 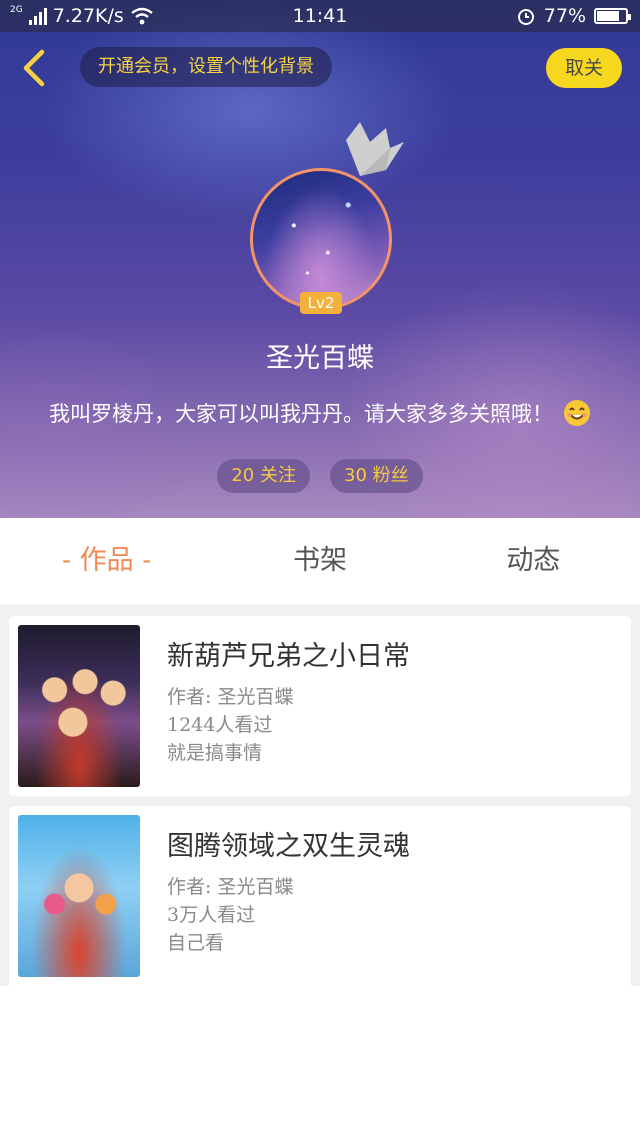 I want to click on avatar: Lv2, so click(x=321, y=241).